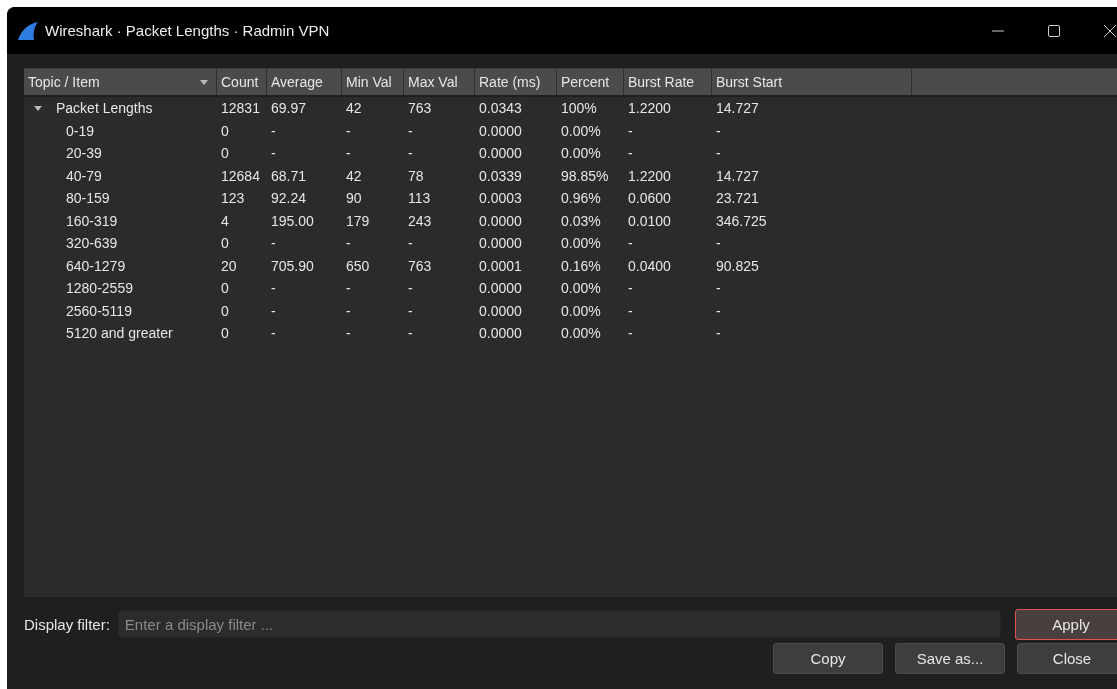  I want to click on table-cell: 90.825, so click(737, 265).